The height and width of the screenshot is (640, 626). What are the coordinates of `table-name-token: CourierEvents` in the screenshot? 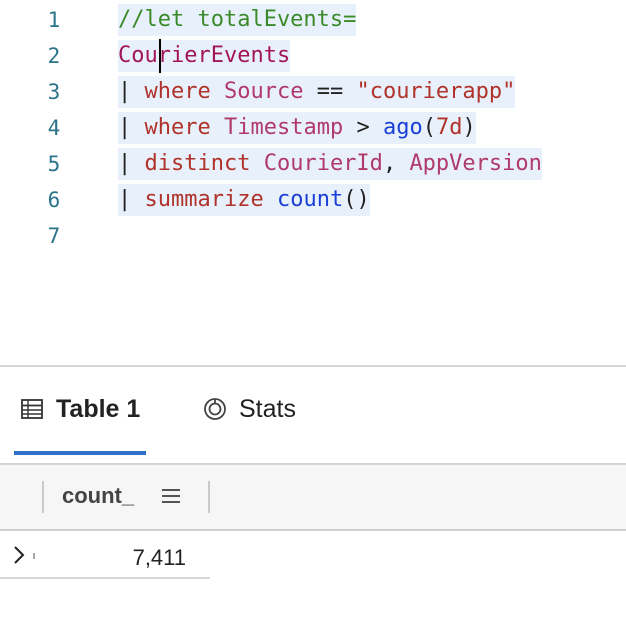 It's located at (204, 55).